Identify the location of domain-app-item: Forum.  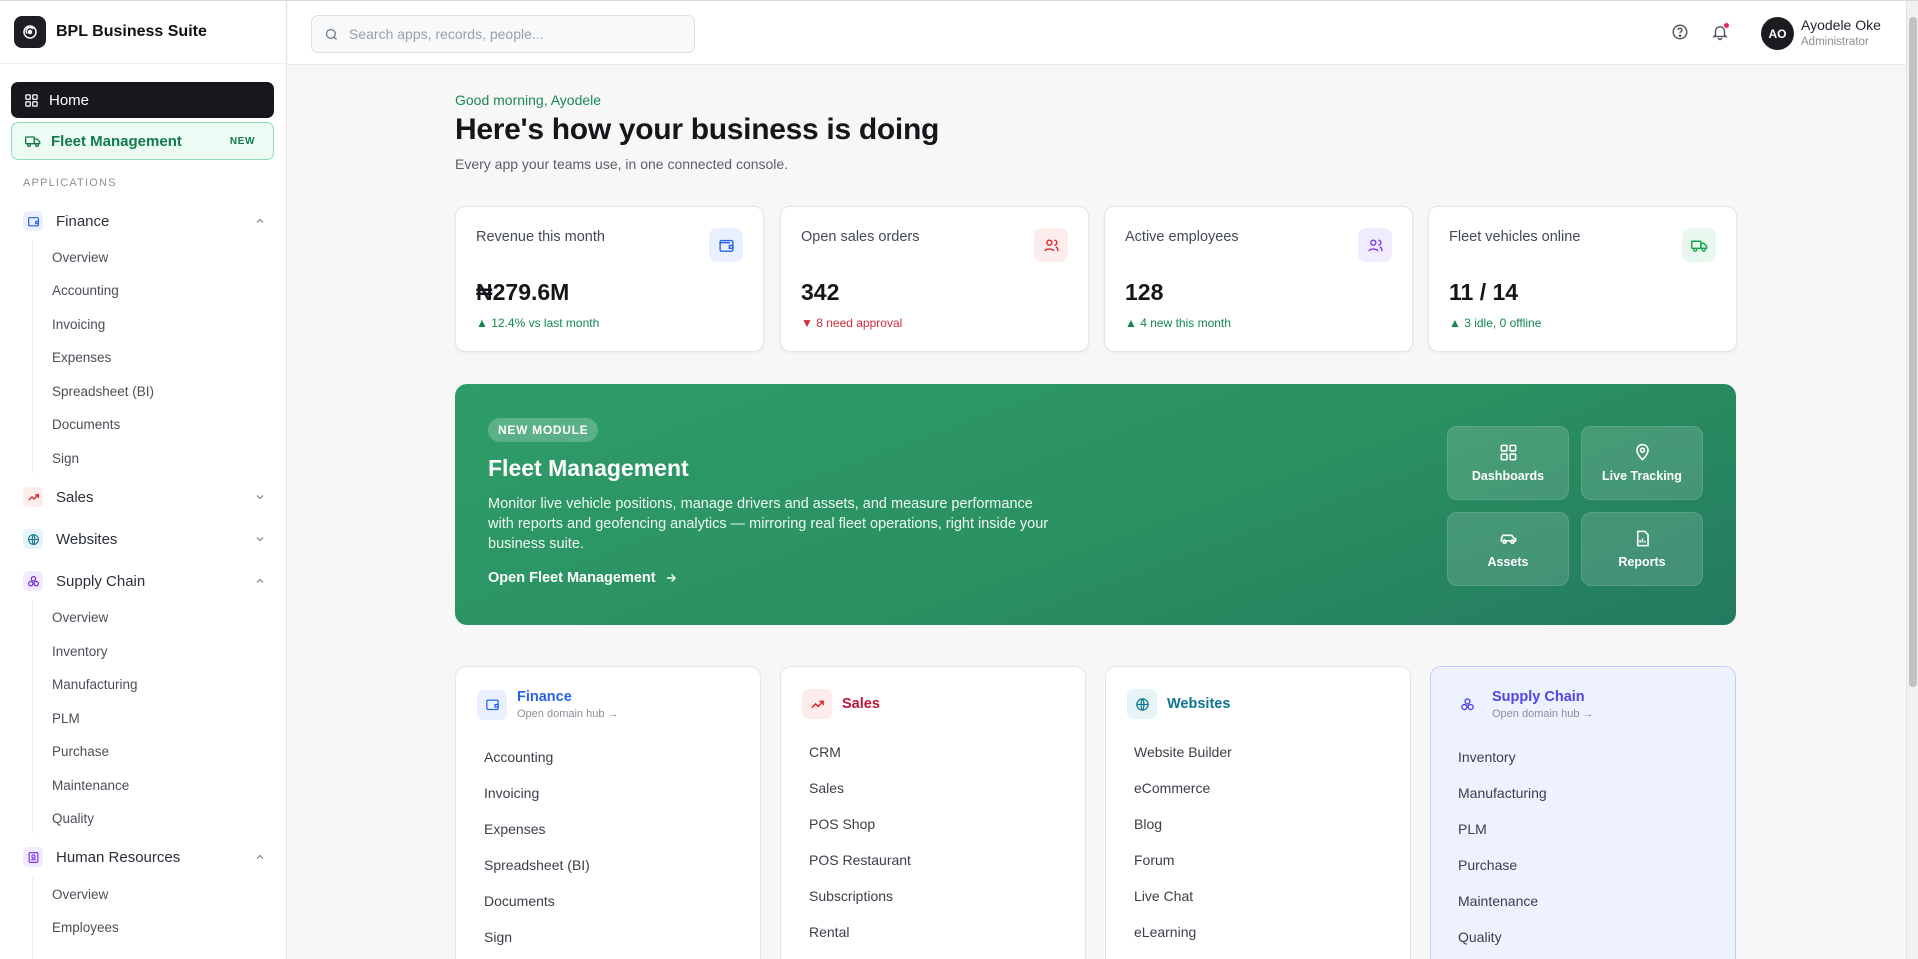
(1183, 868).